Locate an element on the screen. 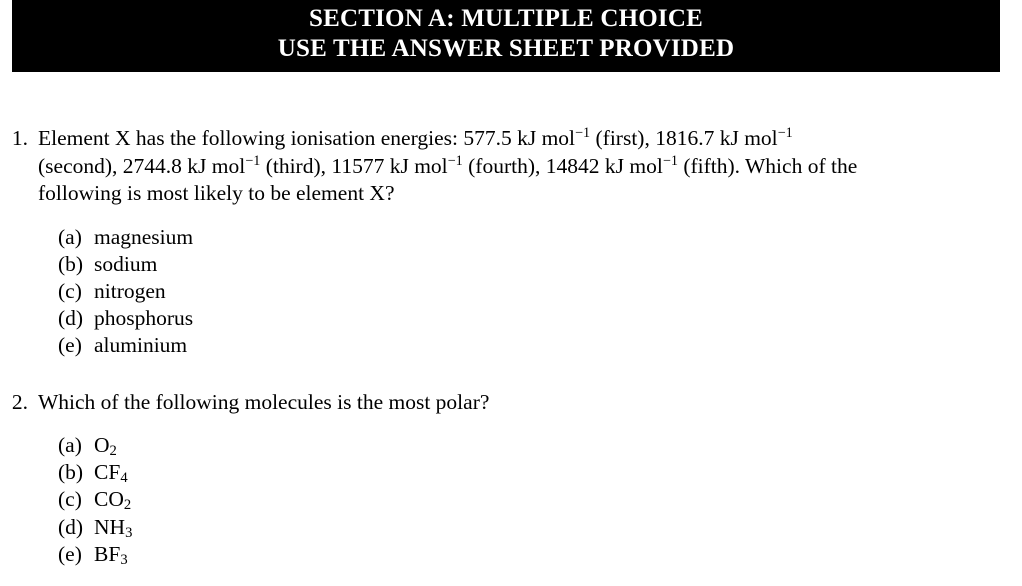 The width and height of the screenshot is (1022, 586). text-run: NH is located at coordinates (110, 526).